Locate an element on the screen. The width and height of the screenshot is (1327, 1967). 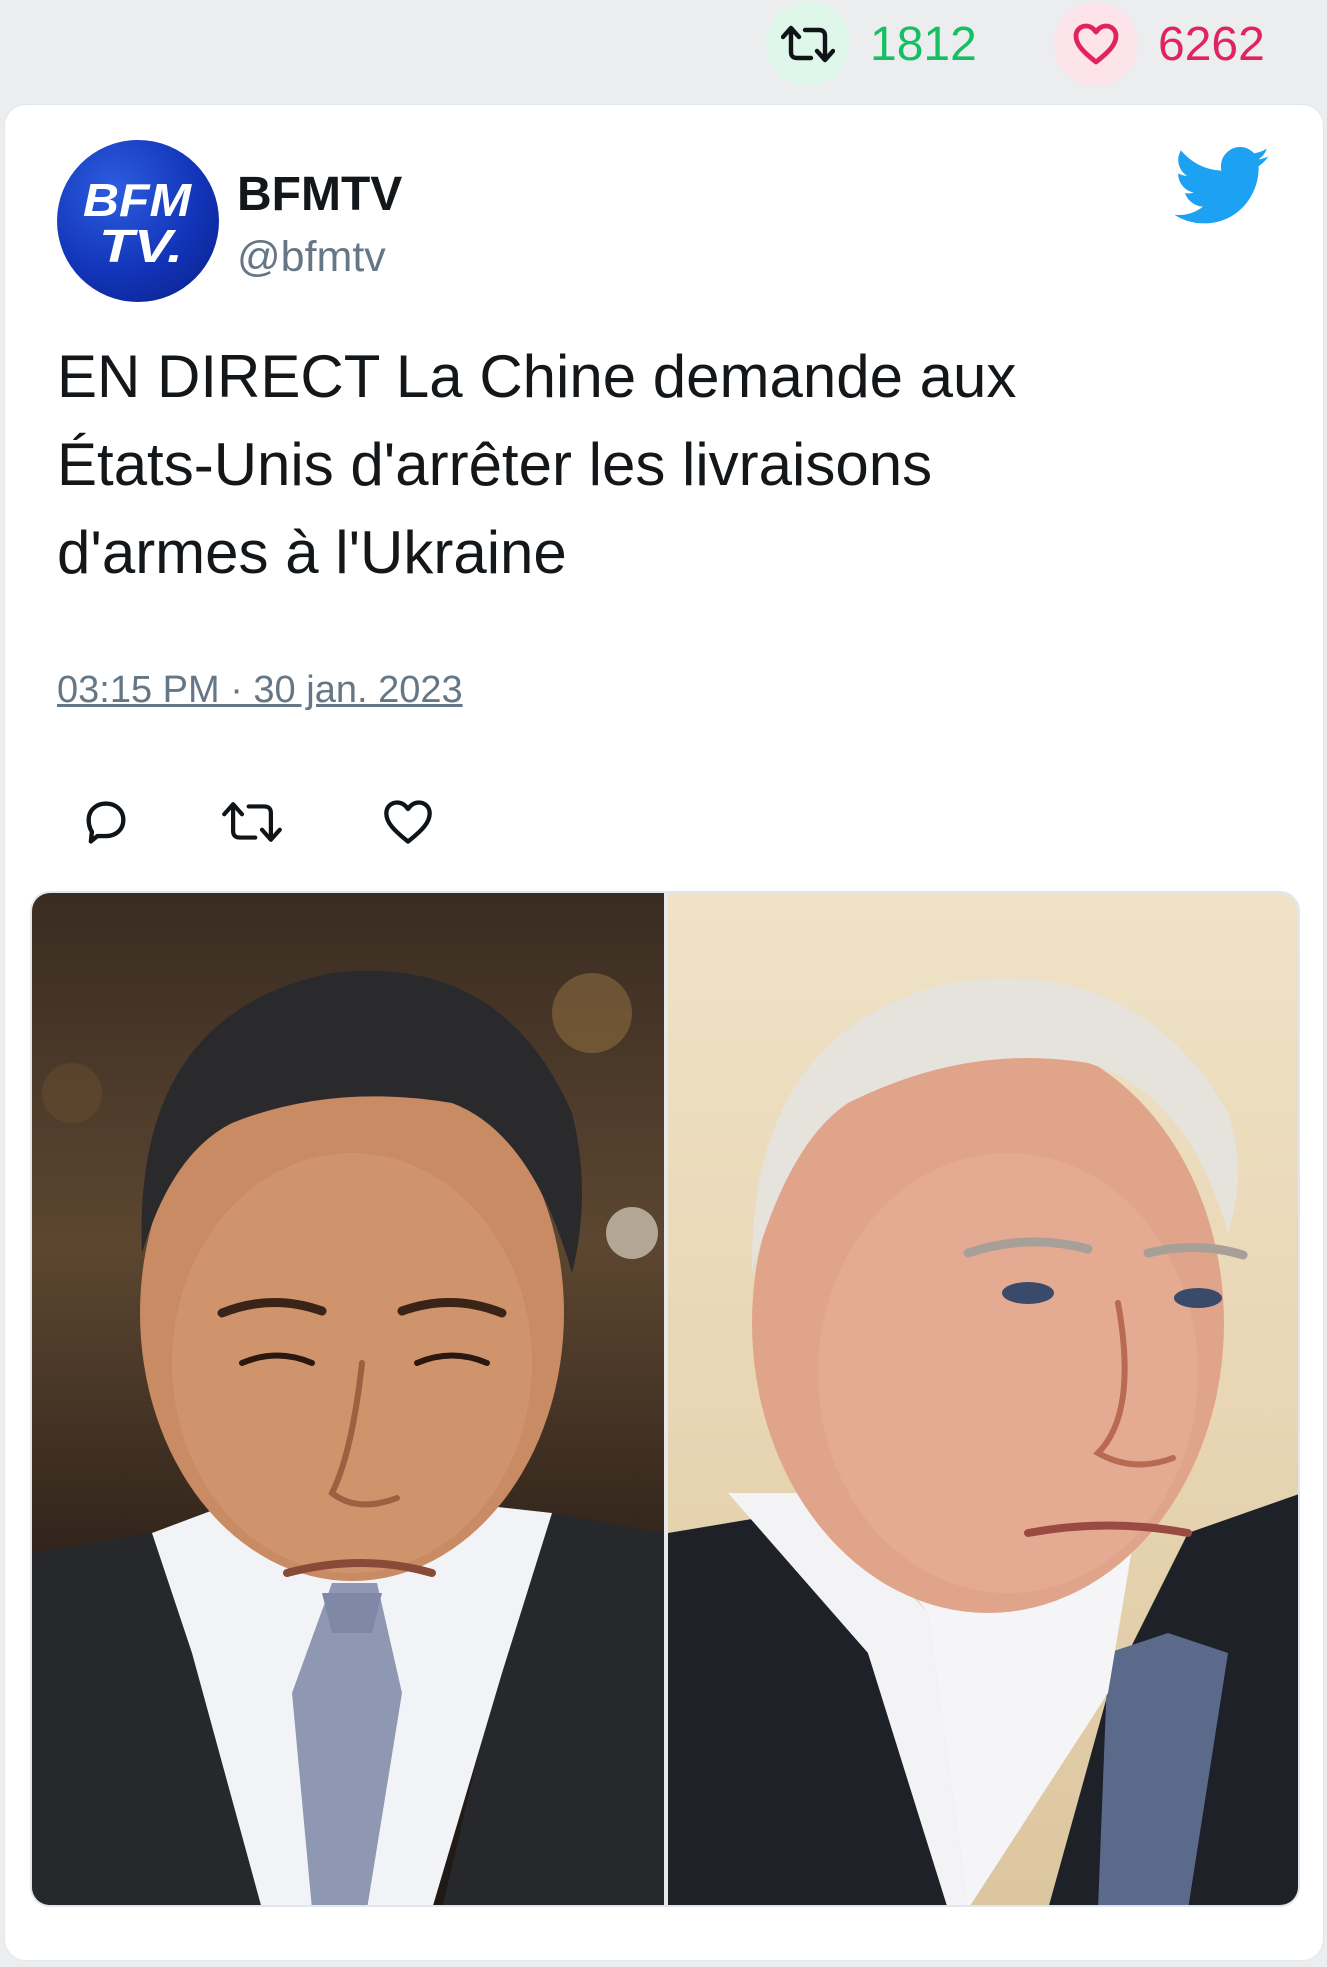
like-stat: 6262 is located at coordinates (1159, 44).